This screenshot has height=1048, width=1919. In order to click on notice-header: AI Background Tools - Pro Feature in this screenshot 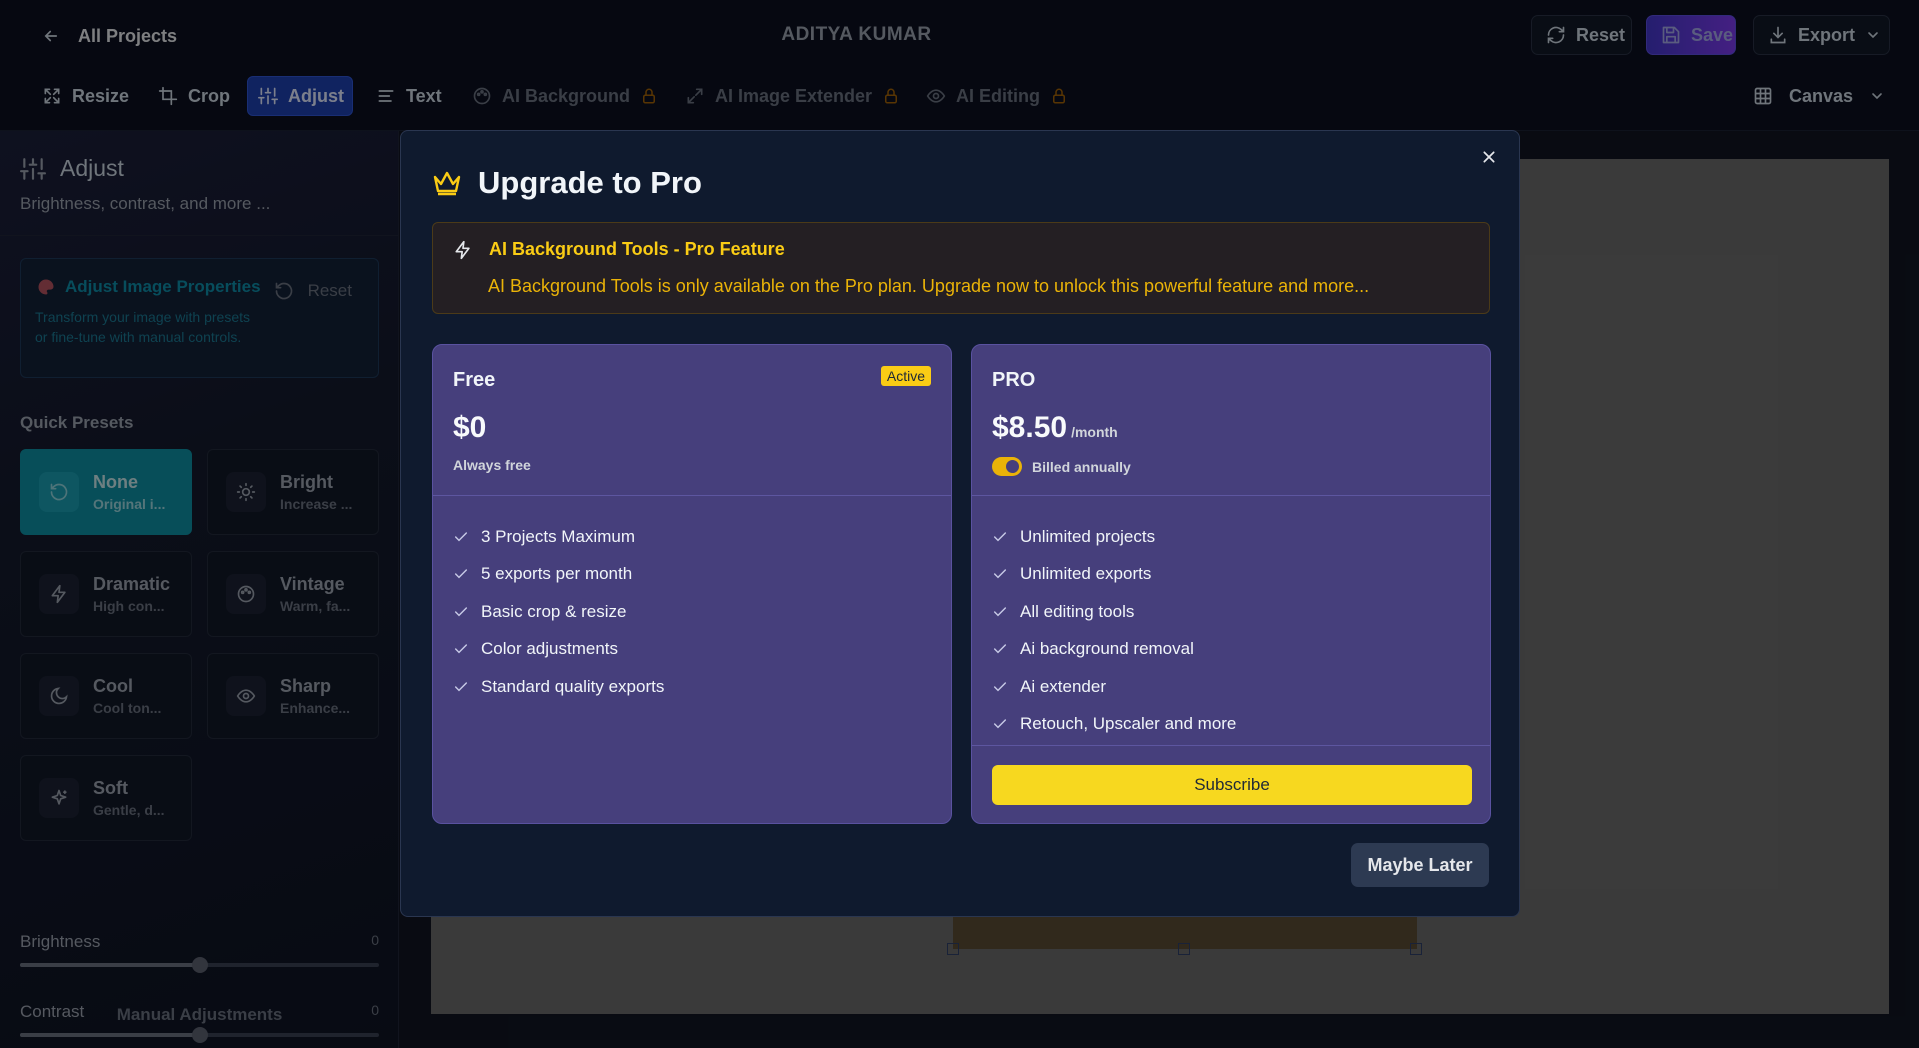, I will do `click(619, 249)`.